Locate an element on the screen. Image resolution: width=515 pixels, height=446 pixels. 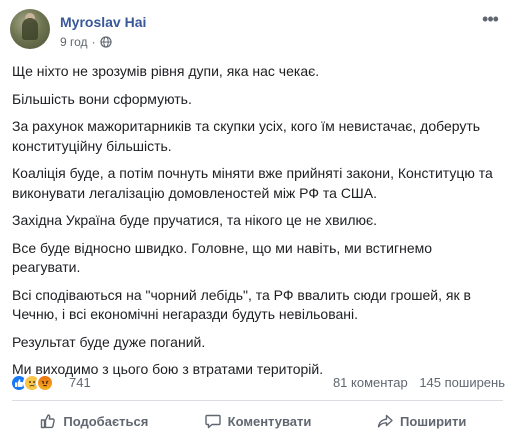
more-options-icon: ••• is located at coordinates (490, 19).